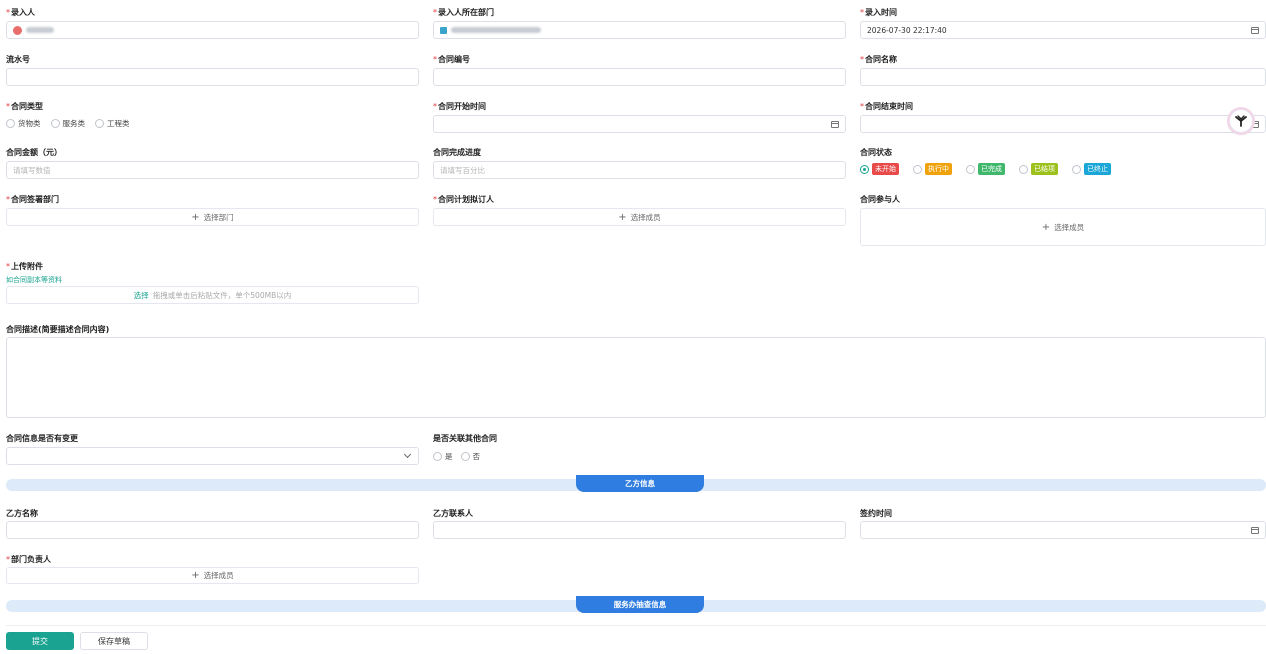 The image size is (1266, 654). Describe the element at coordinates (112, 123) in the screenshot. I see `type-option-engineering: 工程类` at that location.